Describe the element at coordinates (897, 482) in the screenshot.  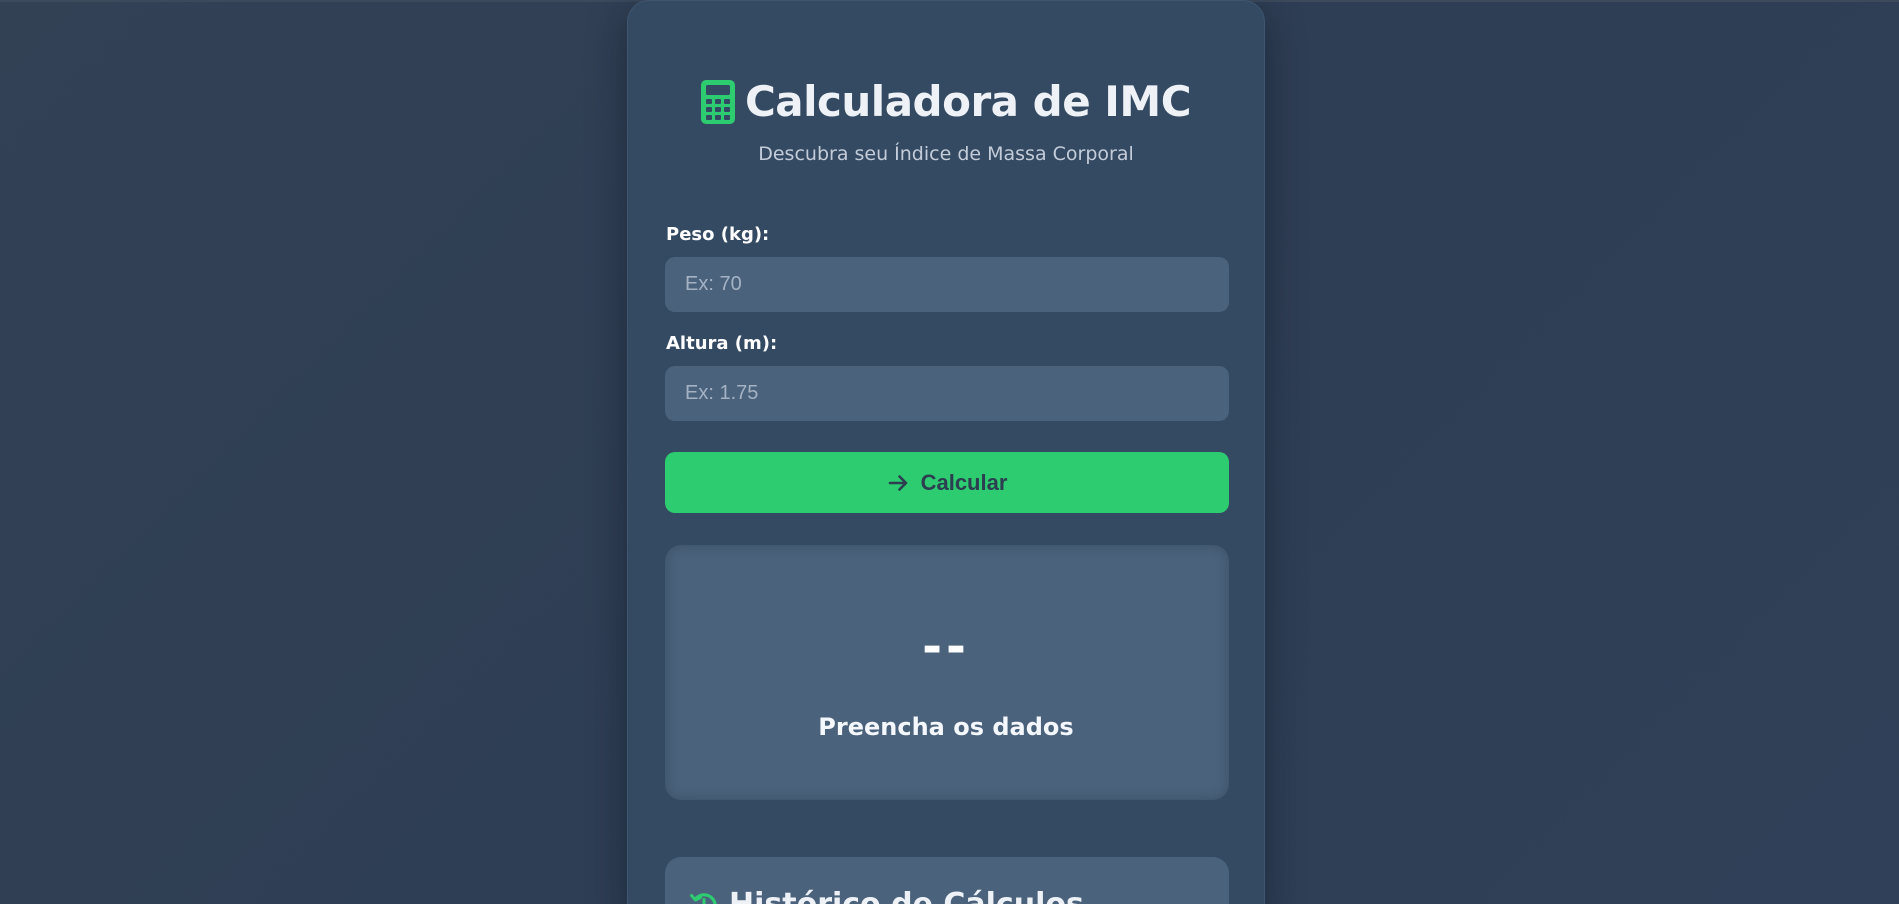
I see `arrow-right-icon` at that location.